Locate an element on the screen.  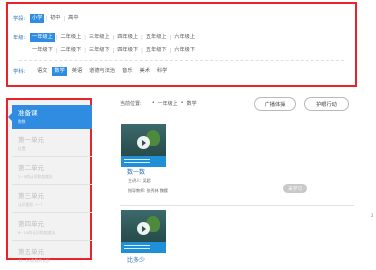
sidebar-item-subtitle: 11~20各数的认识 is located at coordinates (34, 260).